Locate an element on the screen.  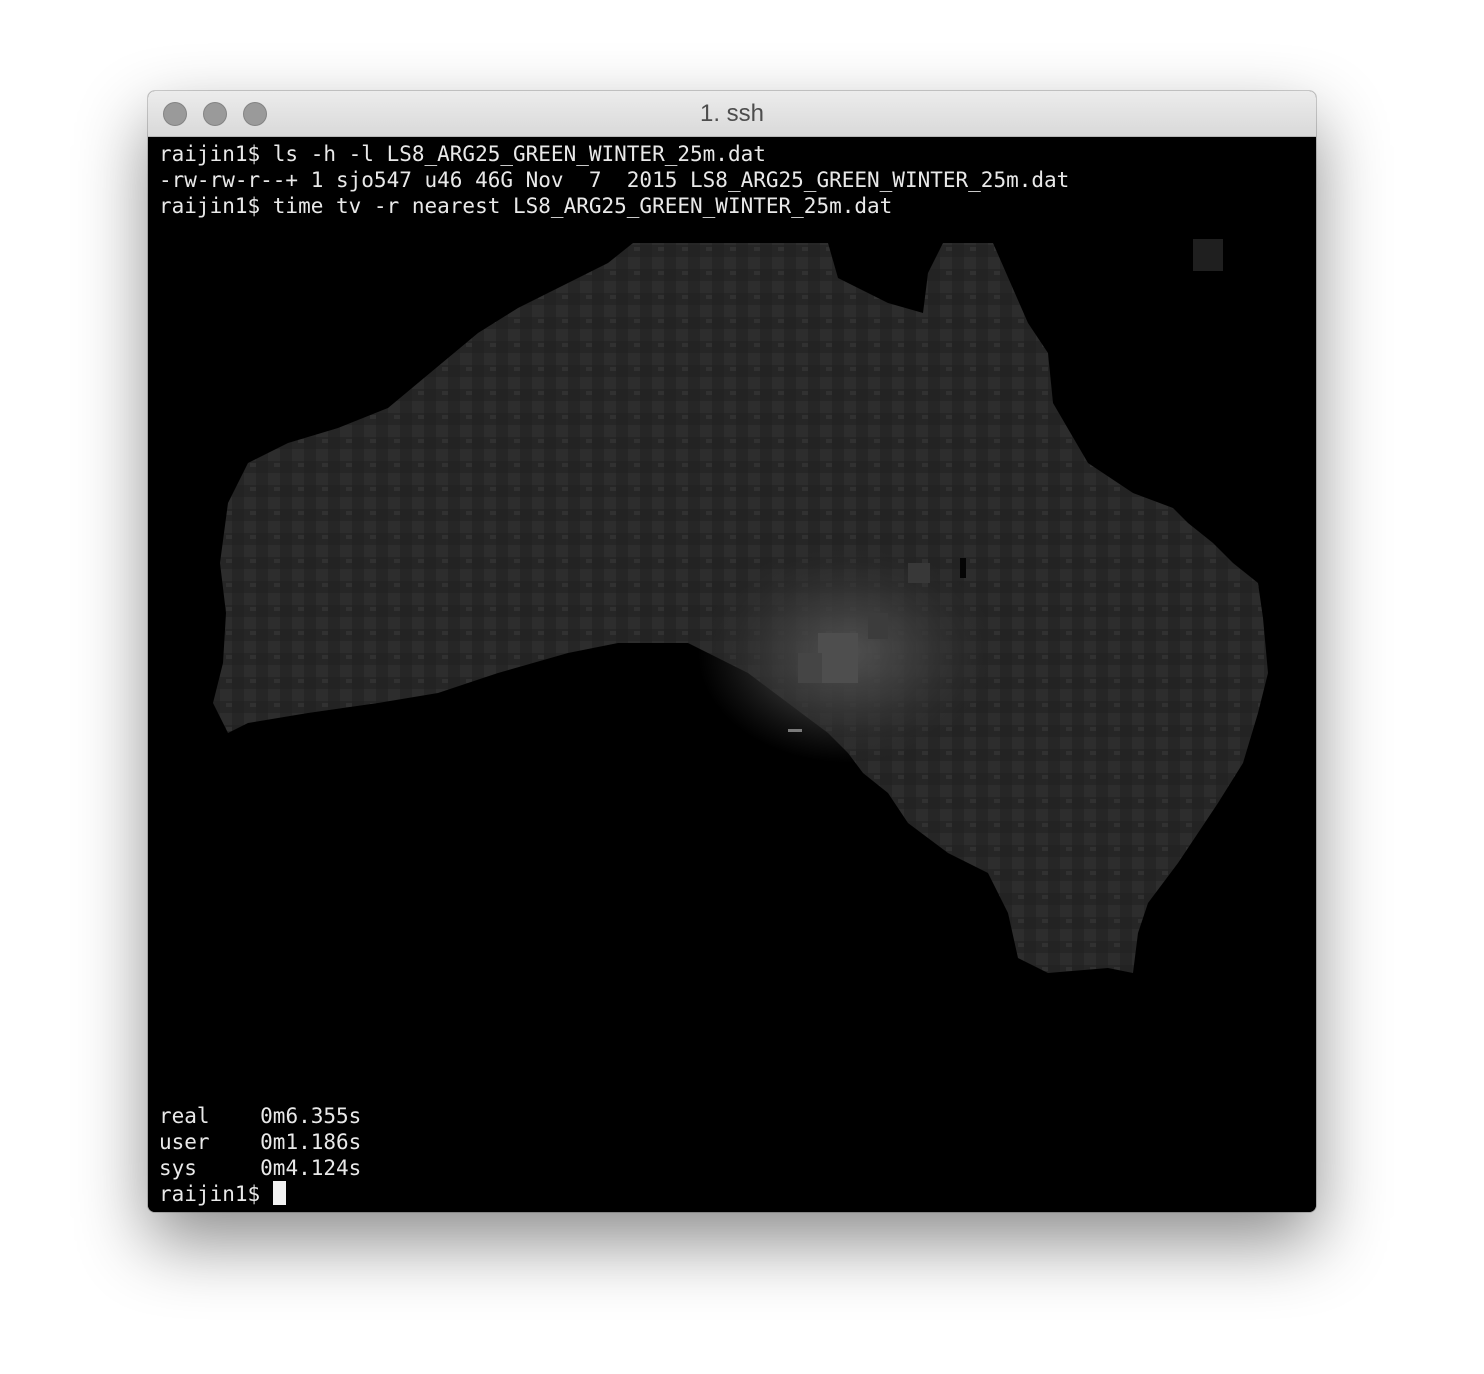
shell-prompt-line: raijin1$ is located at coordinates (222, 1194).